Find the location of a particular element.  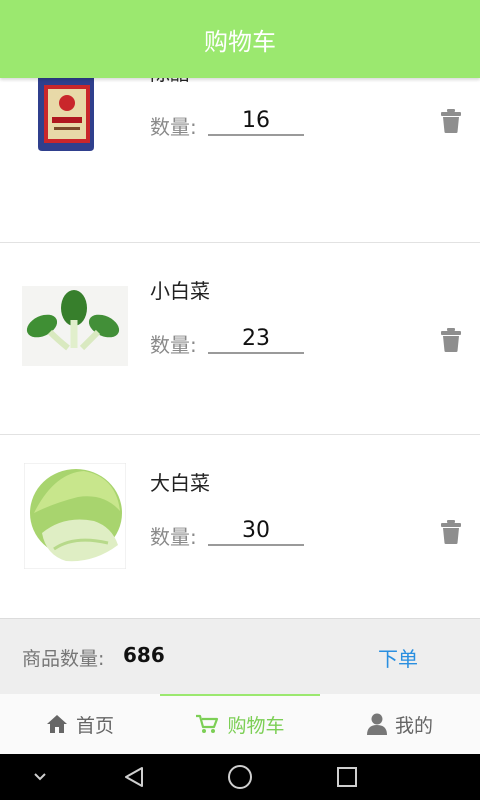

back-button is located at coordinates (134, 777).